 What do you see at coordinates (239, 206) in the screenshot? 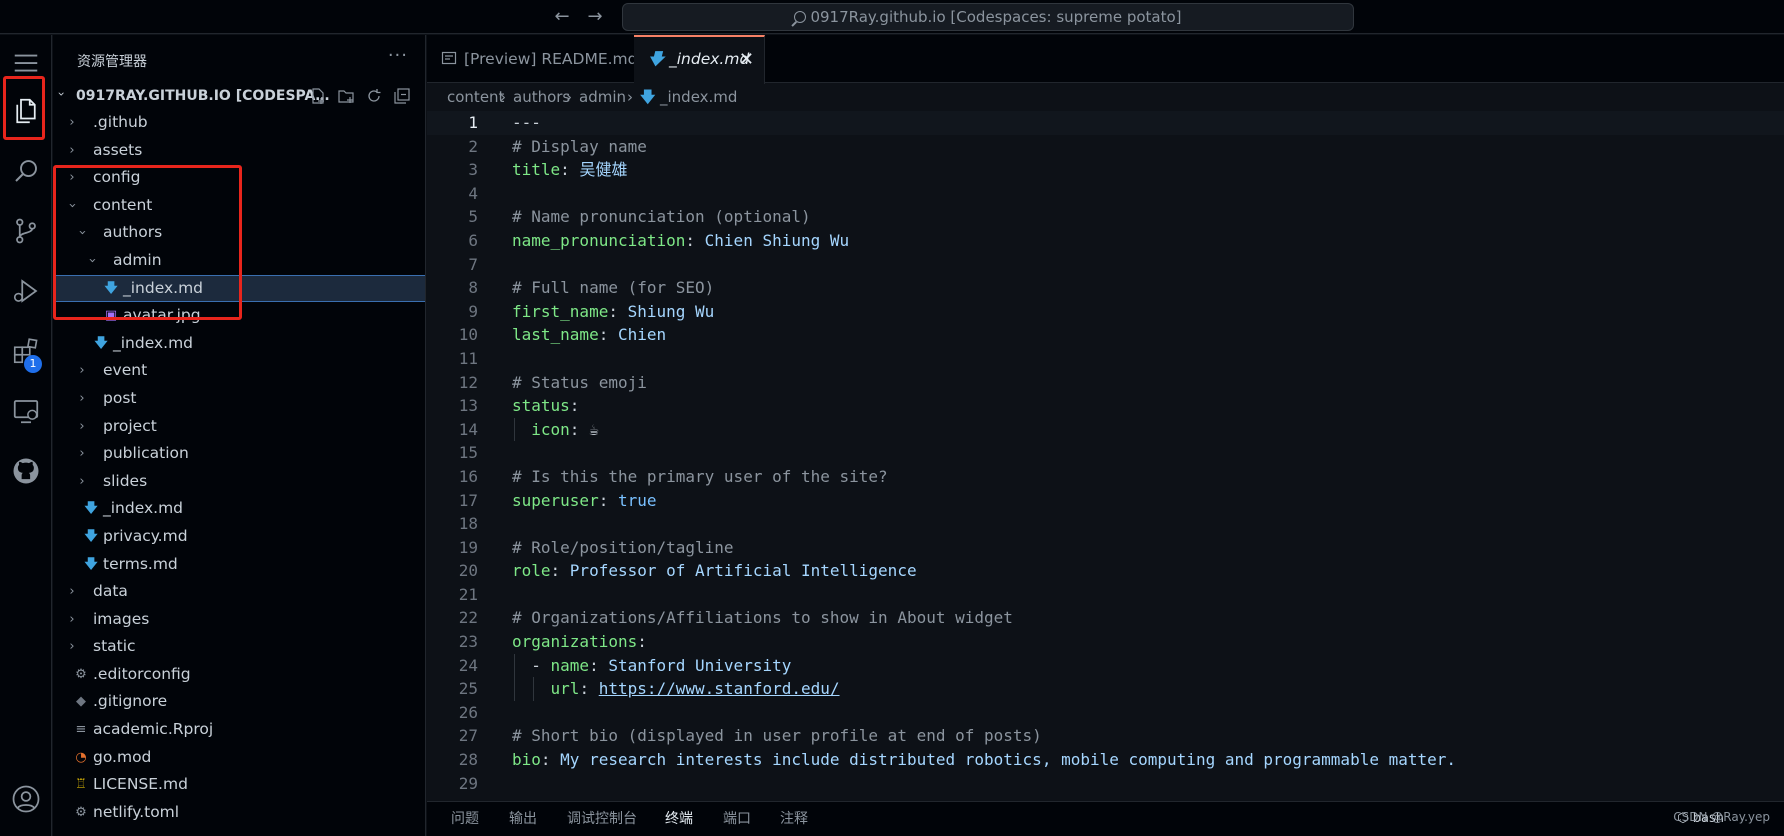
I see `tree-folder: › content` at bounding box center [239, 206].